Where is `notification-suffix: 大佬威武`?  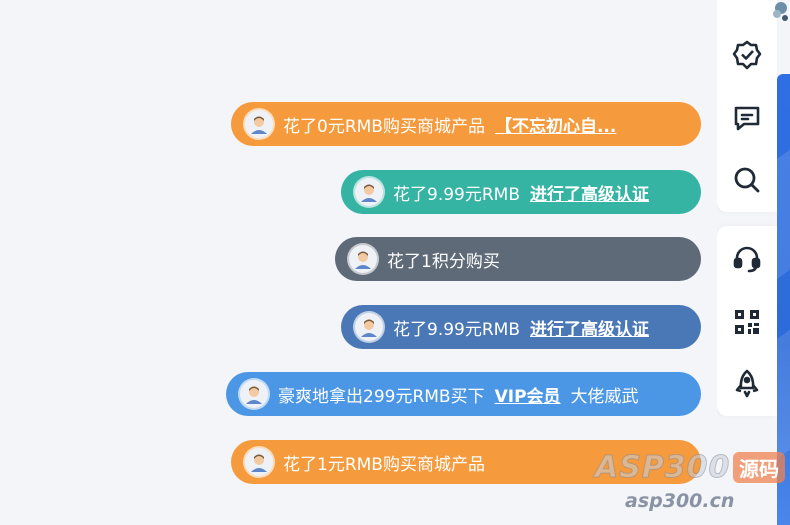
notification-suffix: 大佬威武 is located at coordinates (604, 396).